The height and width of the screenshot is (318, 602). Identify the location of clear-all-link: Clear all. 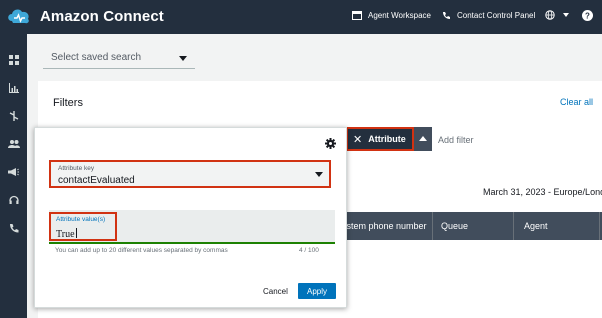
(576, 102).